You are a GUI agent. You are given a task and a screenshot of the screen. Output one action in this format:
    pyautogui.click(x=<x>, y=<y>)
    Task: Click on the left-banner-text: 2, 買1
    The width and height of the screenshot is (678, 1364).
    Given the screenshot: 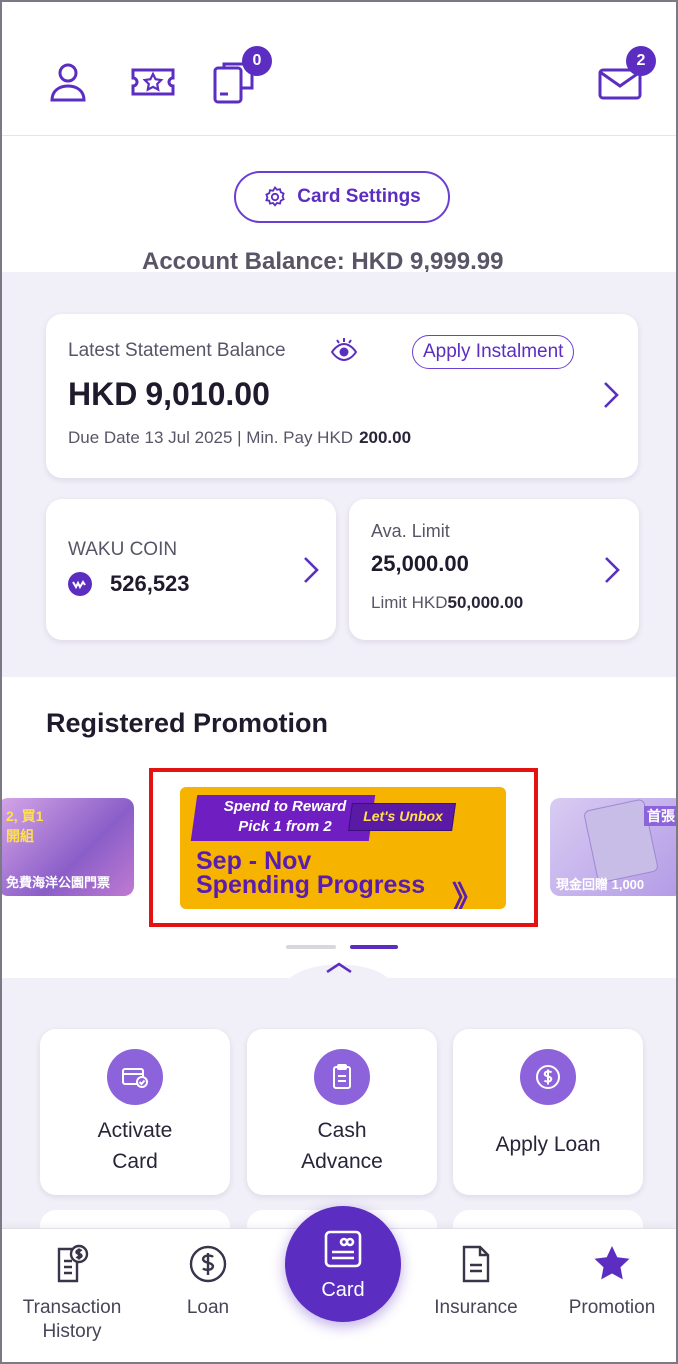 What is the action you would take?
    pyautogui.click(x=25, y=816)
    